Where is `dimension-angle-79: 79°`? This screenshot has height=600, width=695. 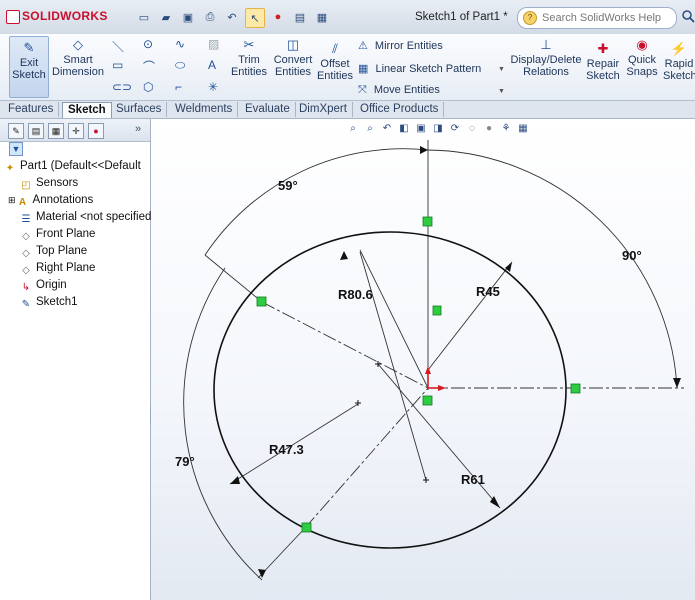 dimension-angle-79: 79° is located at coordinates (185, 461).